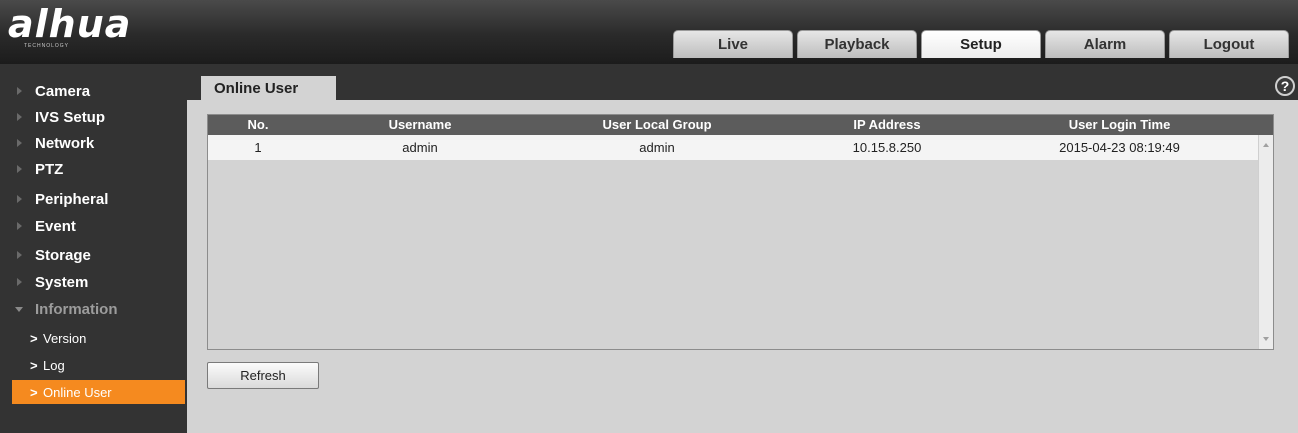 This screenshot has height=433, width=1298. What do you see at coordinates (76, 309) in the screenshot?
I see `sidebar-item-label: Information` at bounding box center [76, 309].